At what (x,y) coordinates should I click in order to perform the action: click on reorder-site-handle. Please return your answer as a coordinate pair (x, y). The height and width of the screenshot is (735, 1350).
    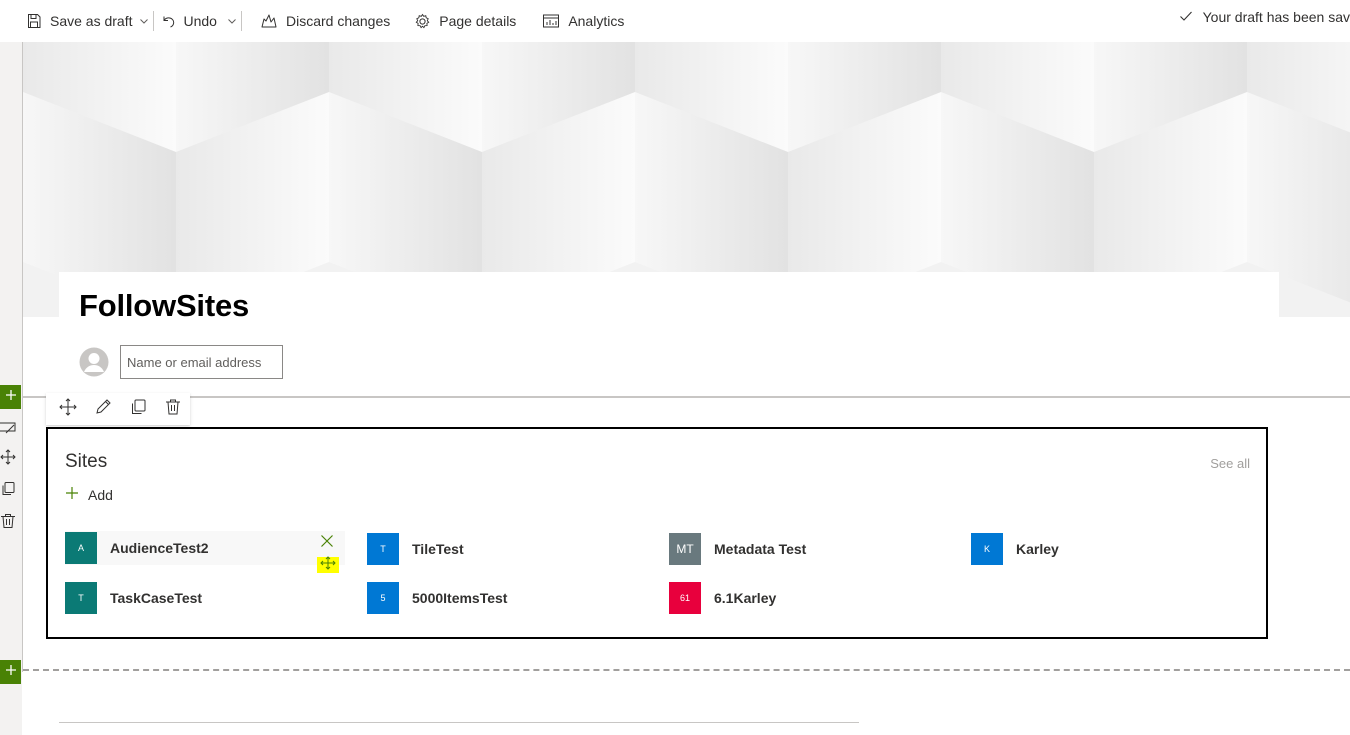
    Looking at the image, I should click on (328, 565).